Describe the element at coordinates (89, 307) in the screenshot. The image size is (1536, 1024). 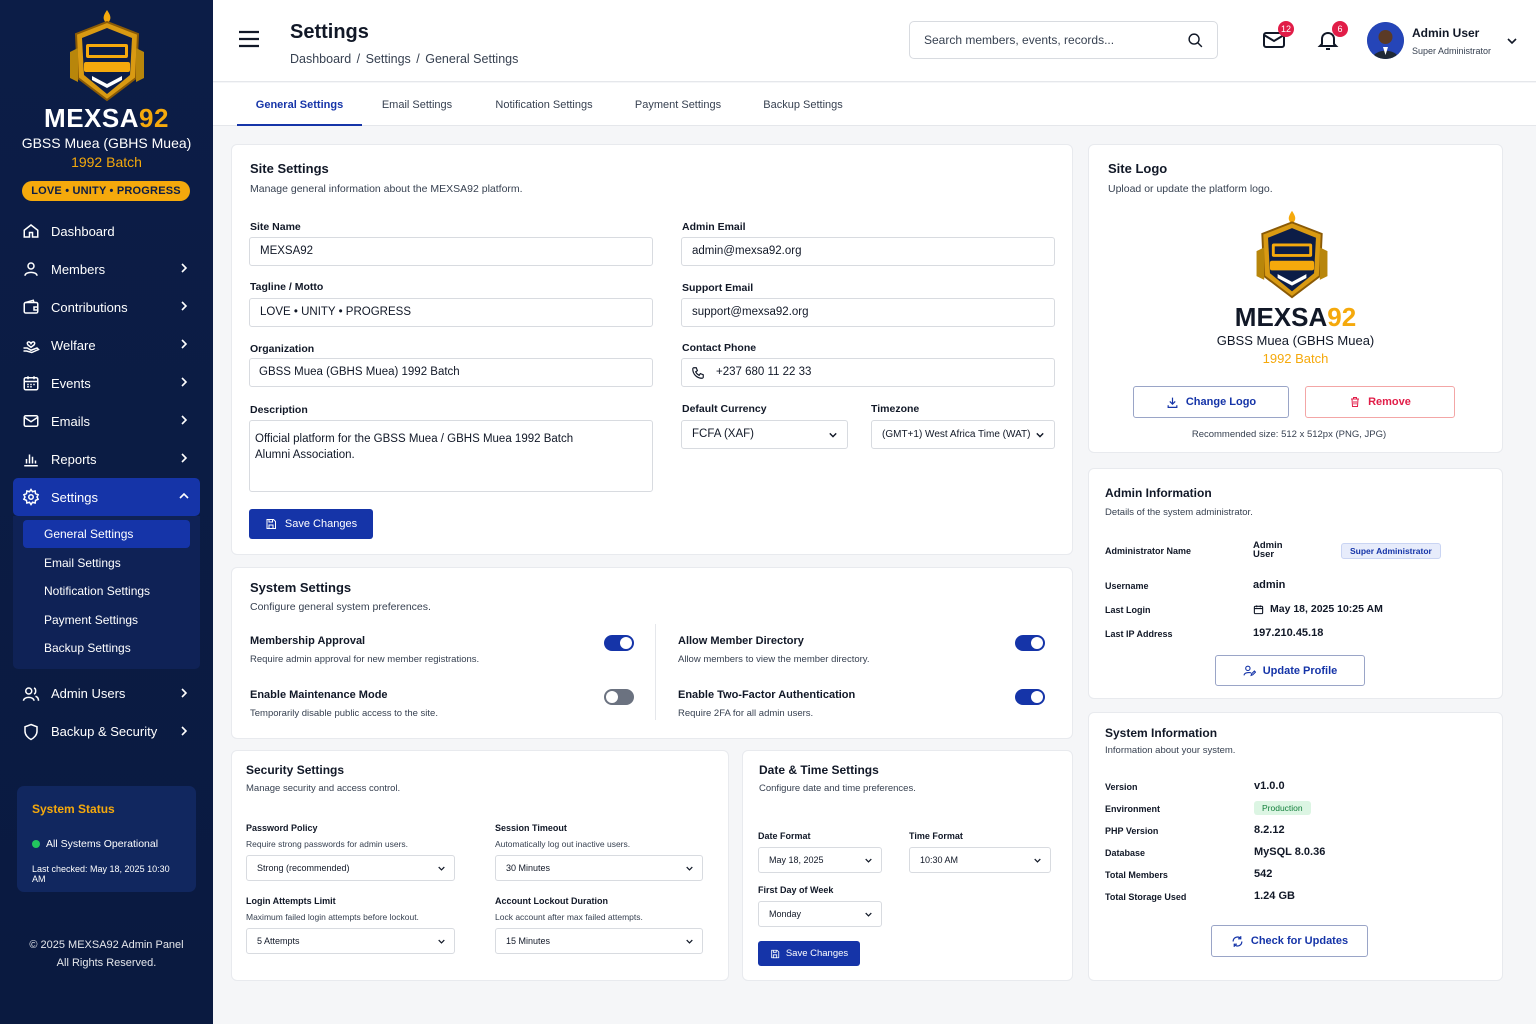
I see `sidebar-item-label: Contributions` at that location.